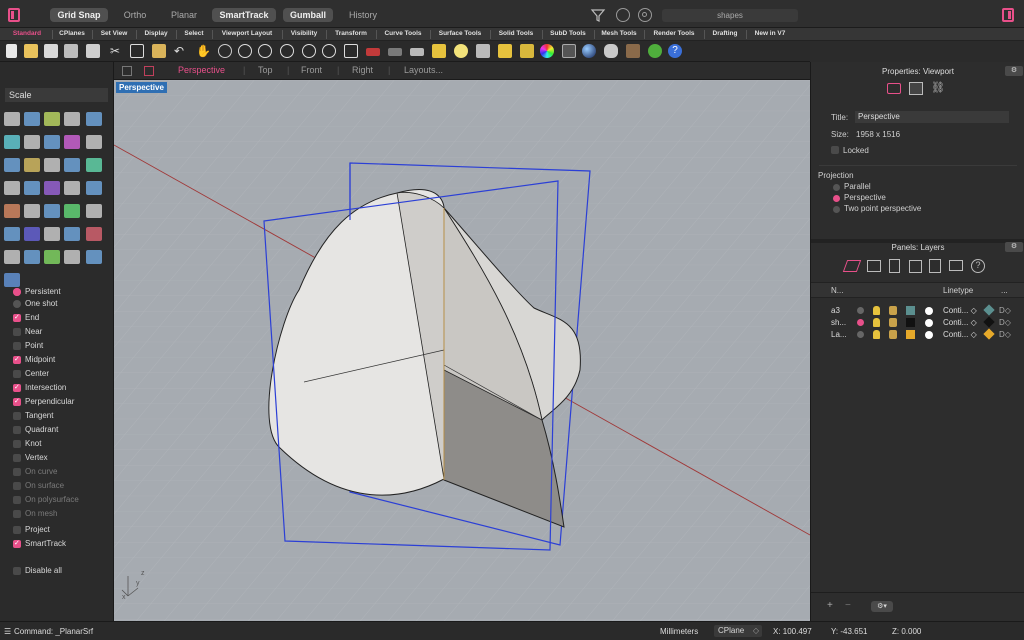 The width and height of the screenshot is (1024, 640). Describe the element at coordinates (655, 51) in the screenshot. I see `plugin-globe-icon` at that location.